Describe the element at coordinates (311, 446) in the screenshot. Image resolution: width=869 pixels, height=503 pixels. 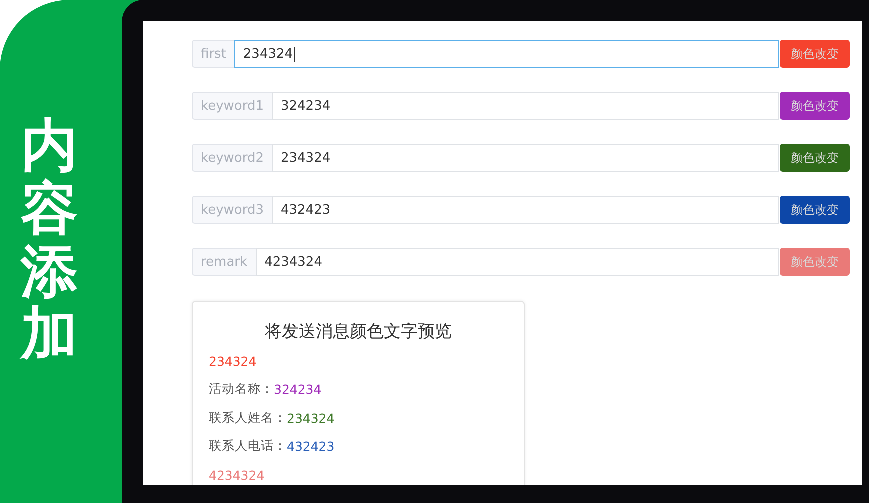
I see `preview-value: 432423` at that location.